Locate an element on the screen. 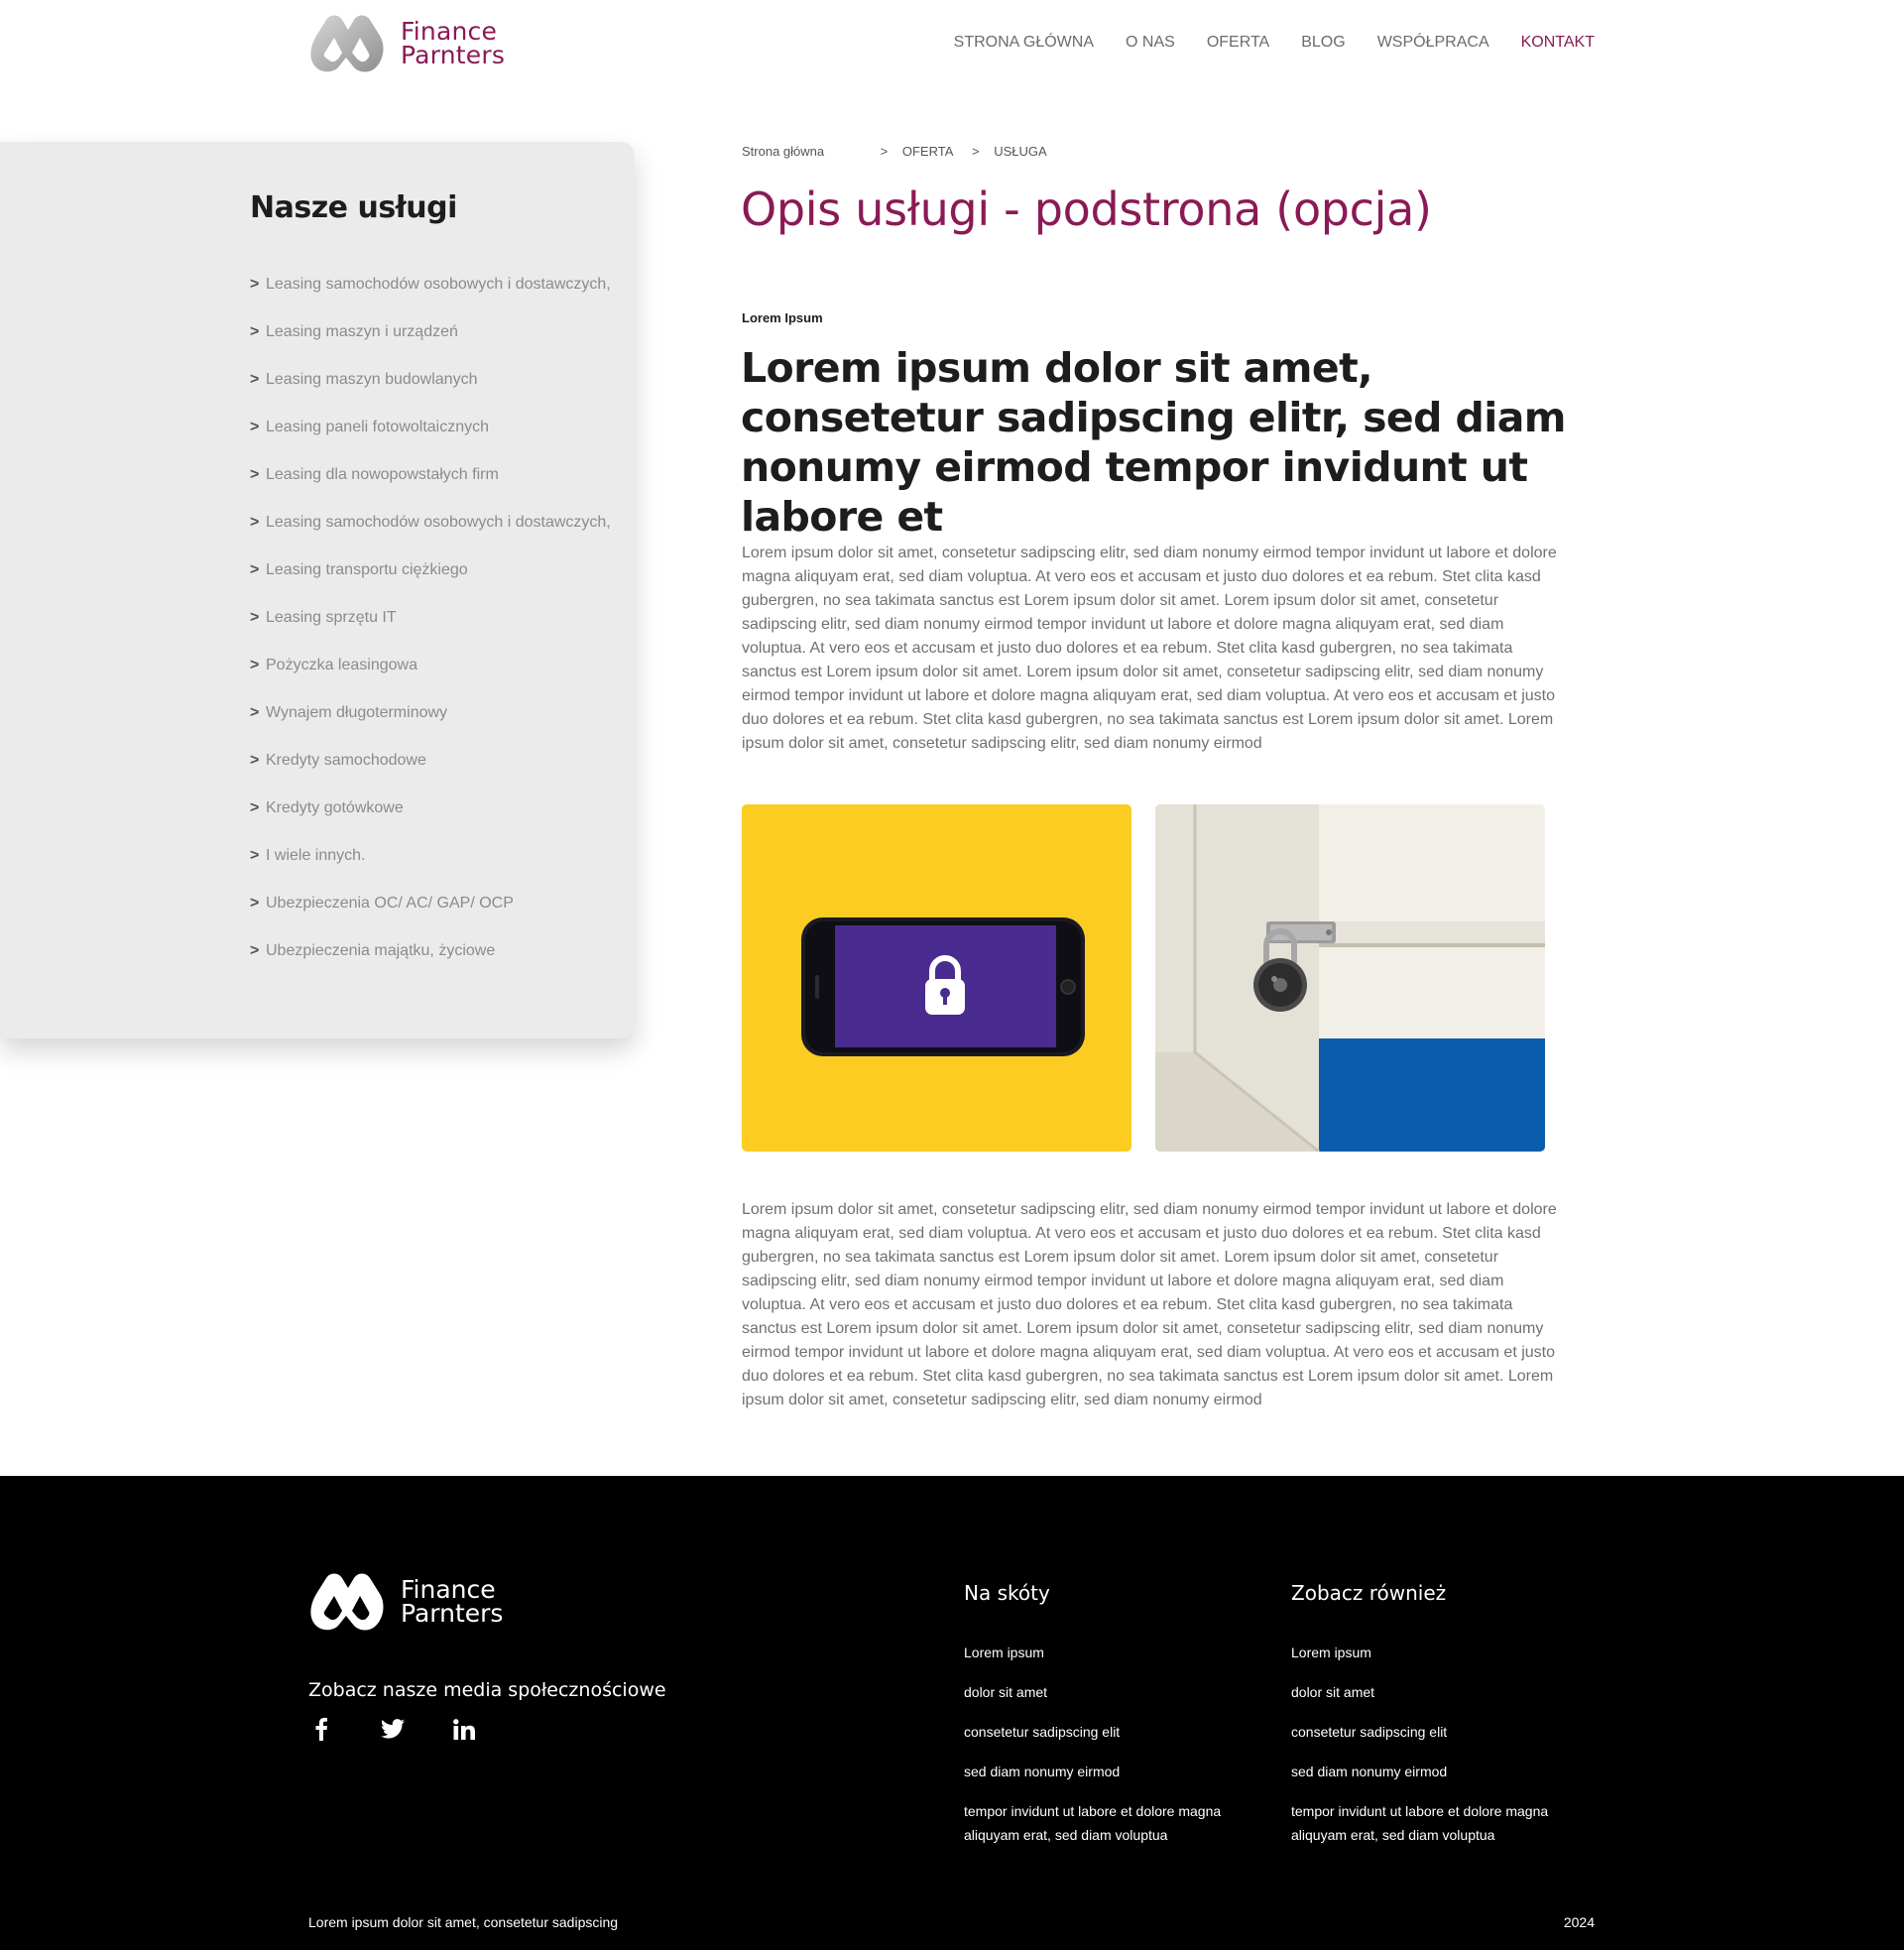 The image size is (1904, 1950). service-label: Kredyty gotówkowe is located at coordinates (335, 808).